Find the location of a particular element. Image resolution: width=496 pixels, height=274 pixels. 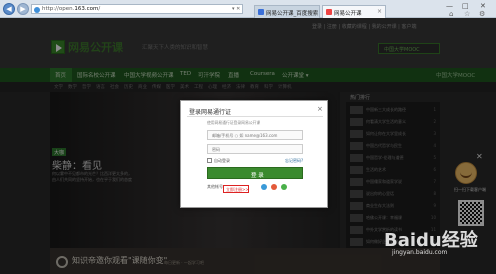

weibo-login-icon is located at coordinates (274, 187).